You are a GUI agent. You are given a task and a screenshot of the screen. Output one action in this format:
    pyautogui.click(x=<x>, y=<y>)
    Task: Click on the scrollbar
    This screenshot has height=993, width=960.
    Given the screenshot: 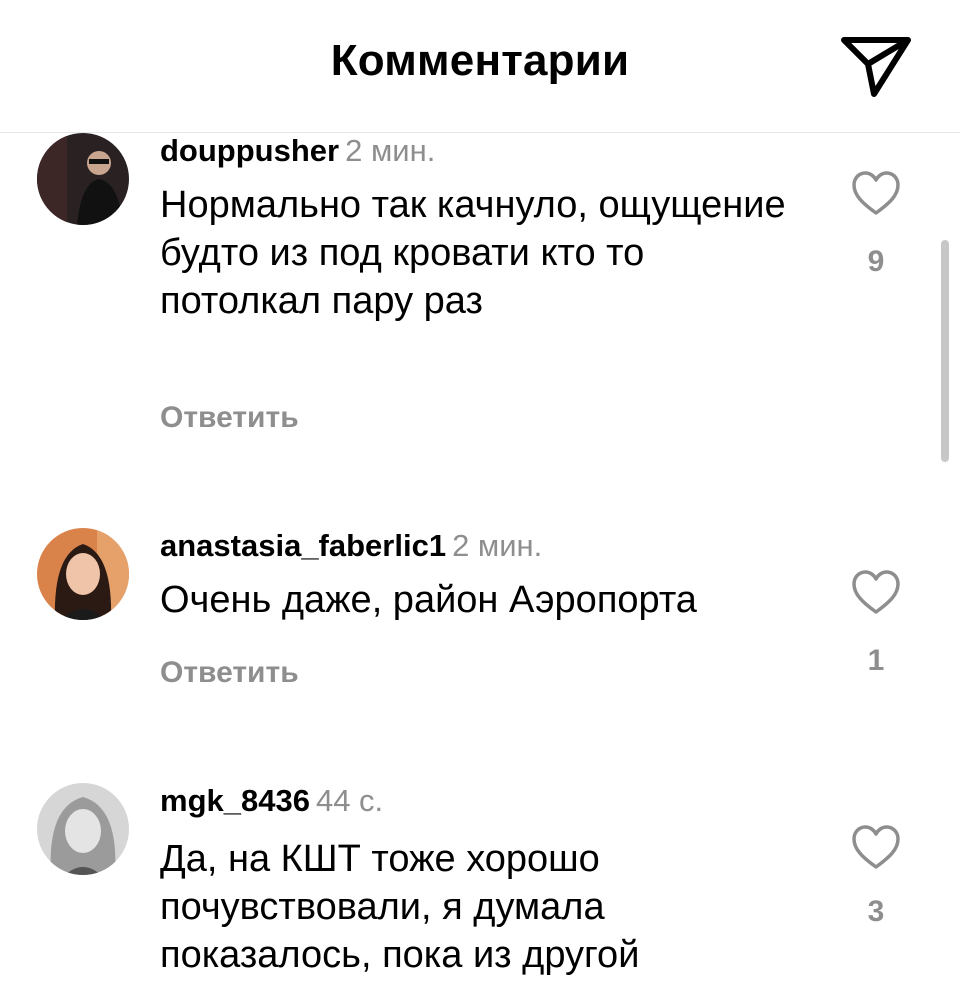 What is the action you would take?
    pyautogui.click(x=945, y=351)
    